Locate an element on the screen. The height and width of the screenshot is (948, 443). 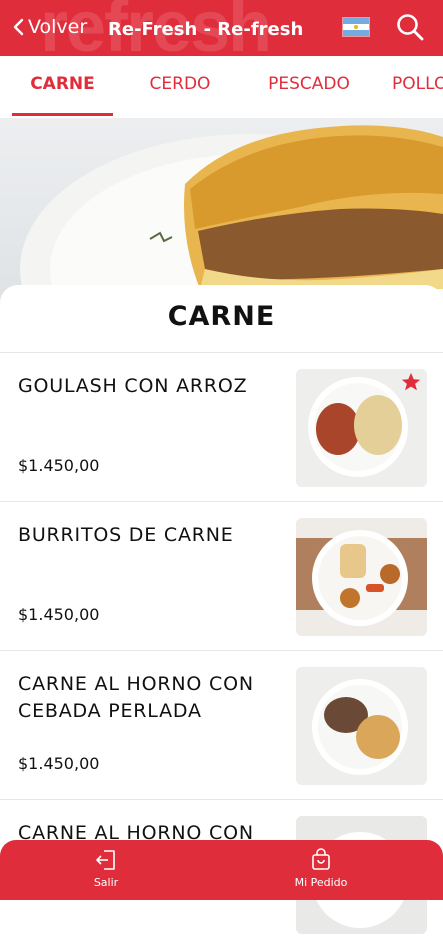
shopping-bag-icon is located at coordinates (321, 859).